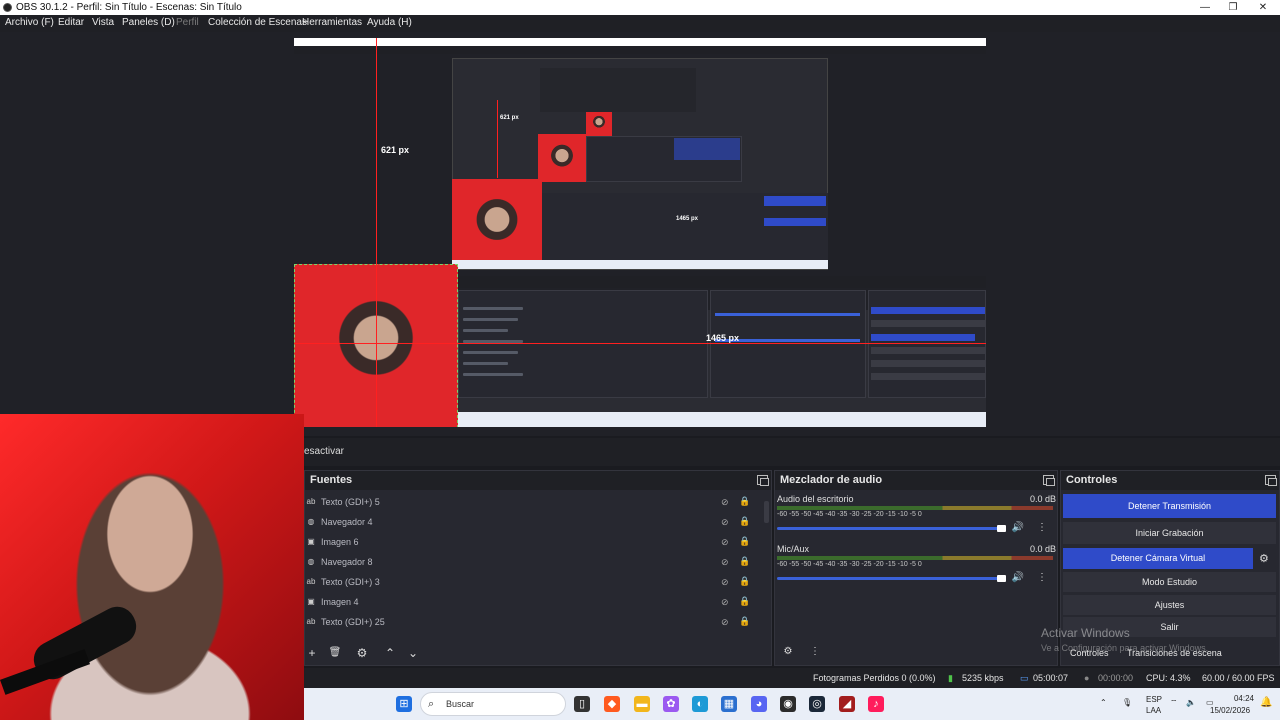 The width and height of the screenshot is (1280, 720). What do you see at coordinates (950, 678) in the screenshot?
I see `signal-icon: ▮` at bounding box center [950, 678].